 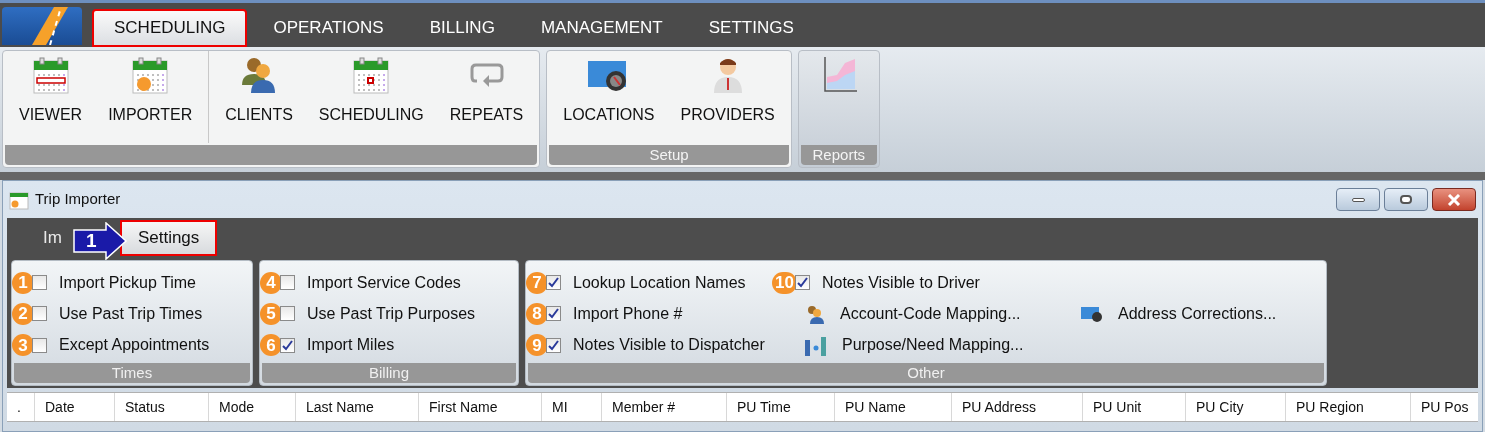 What do you see at coordinates (384, 282) in the screenshot?
I see `checkbox-label: Import Service Codes` at bounding box center [384, 282].